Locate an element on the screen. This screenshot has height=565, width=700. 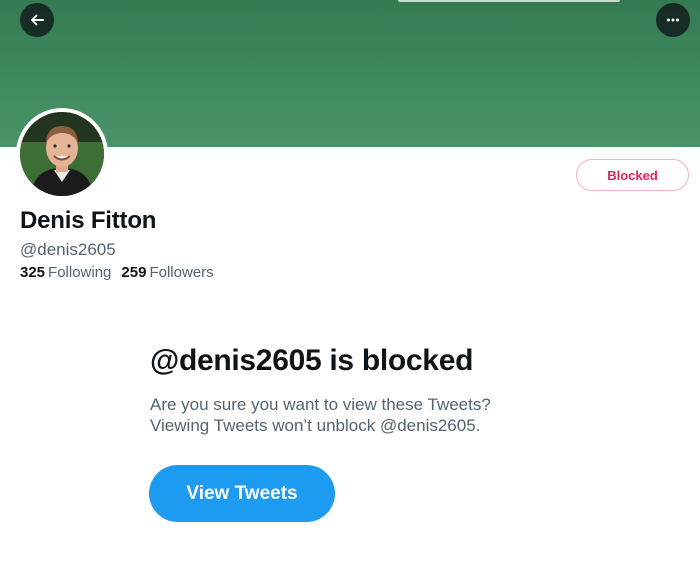
avatar-portrait is located at coordinates (62, 154).